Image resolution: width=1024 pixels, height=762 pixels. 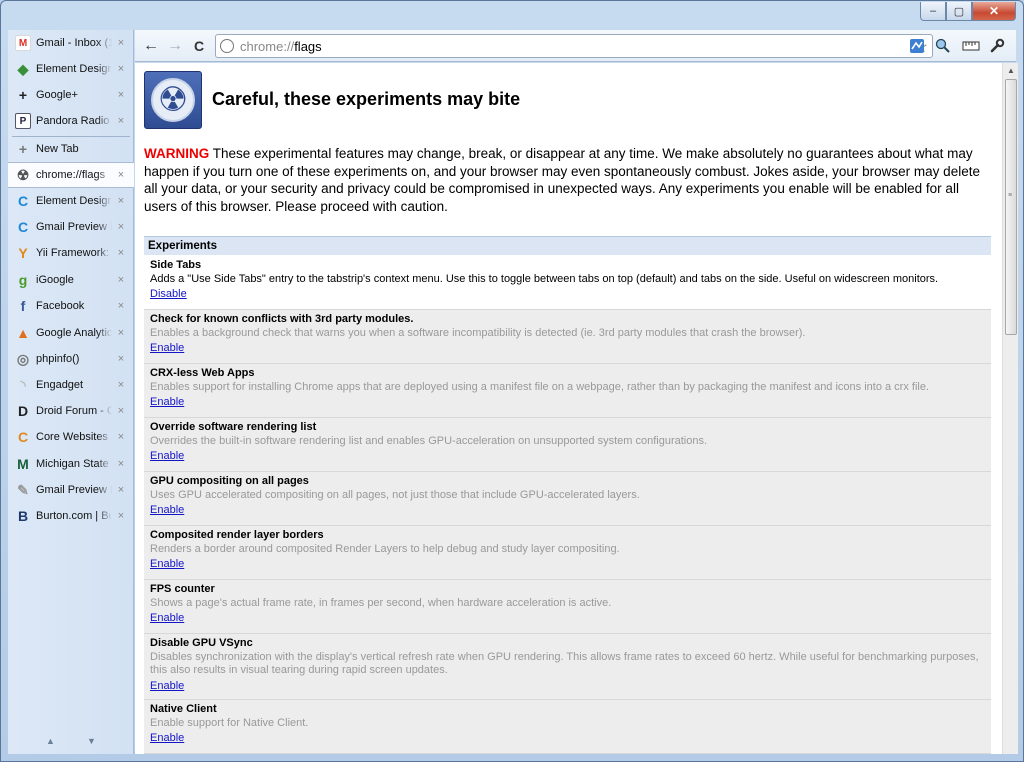 I want to click on caption-buttons: – ▢ ✕, so click(x=968, y=12).